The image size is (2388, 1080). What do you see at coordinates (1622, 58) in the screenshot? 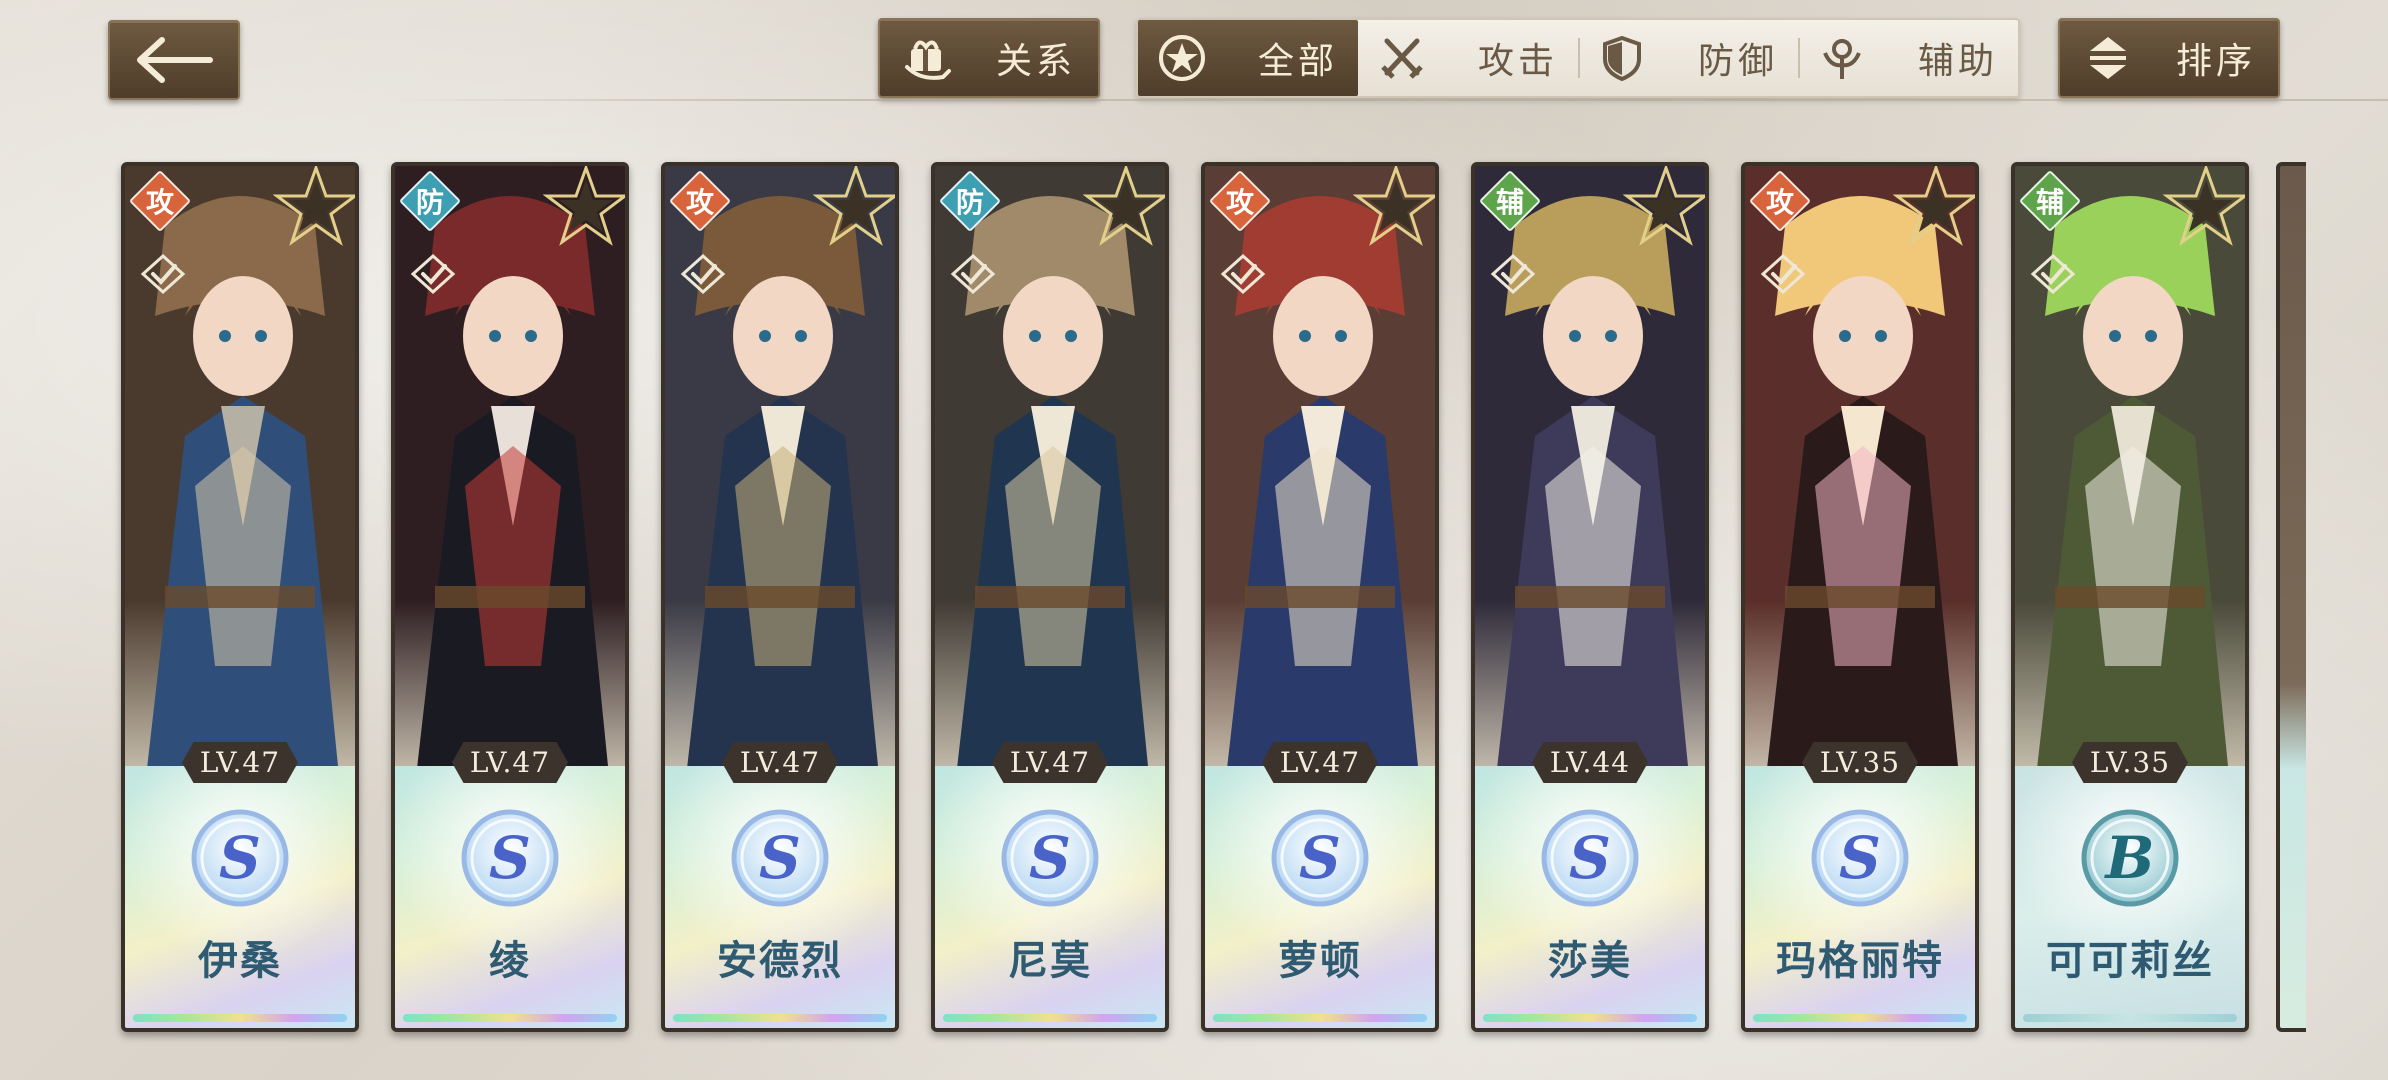
I see `shield-icon` at bounding box center [1622, 58].